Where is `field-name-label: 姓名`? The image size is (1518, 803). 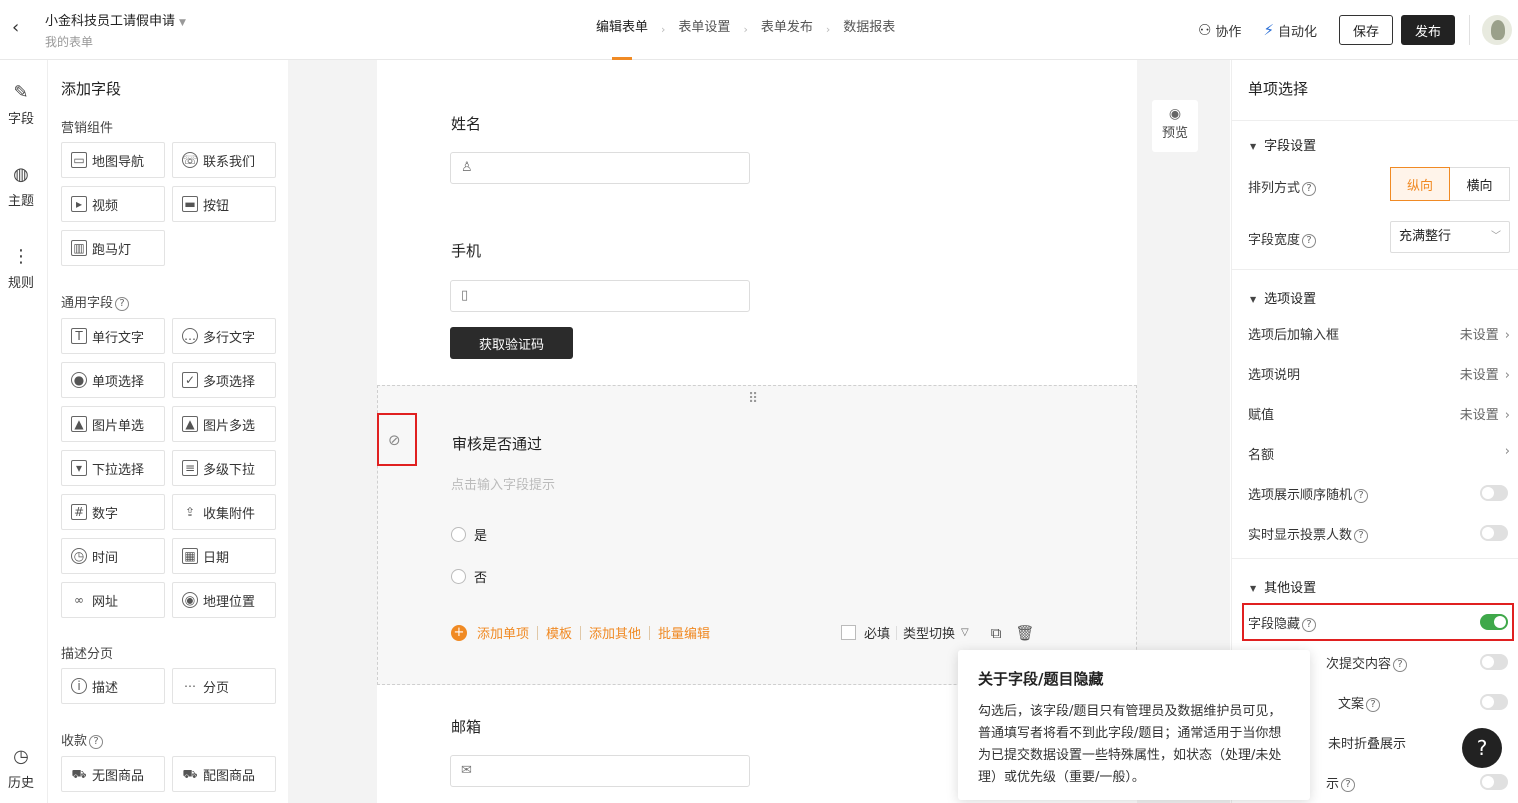
field-name-label: 姓名 is located at coordinates (466, 123).